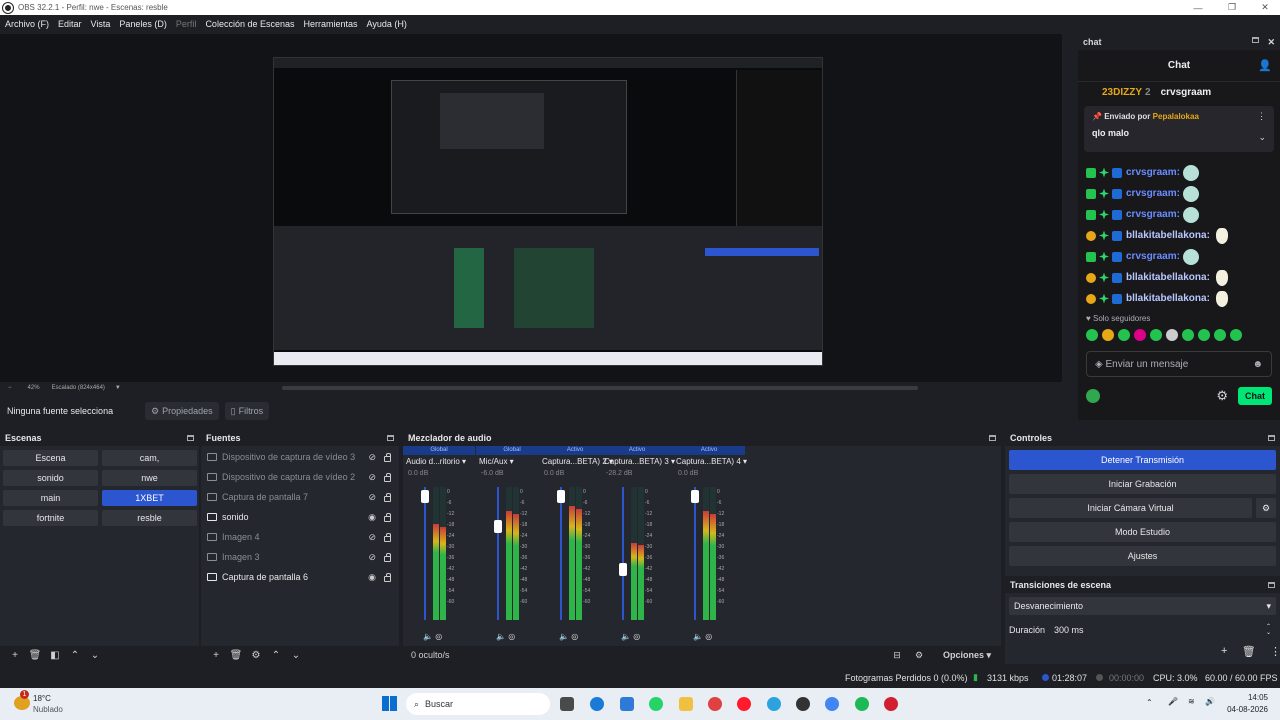  I want to click on emoji-icon: ☻, so click(1257, 364).